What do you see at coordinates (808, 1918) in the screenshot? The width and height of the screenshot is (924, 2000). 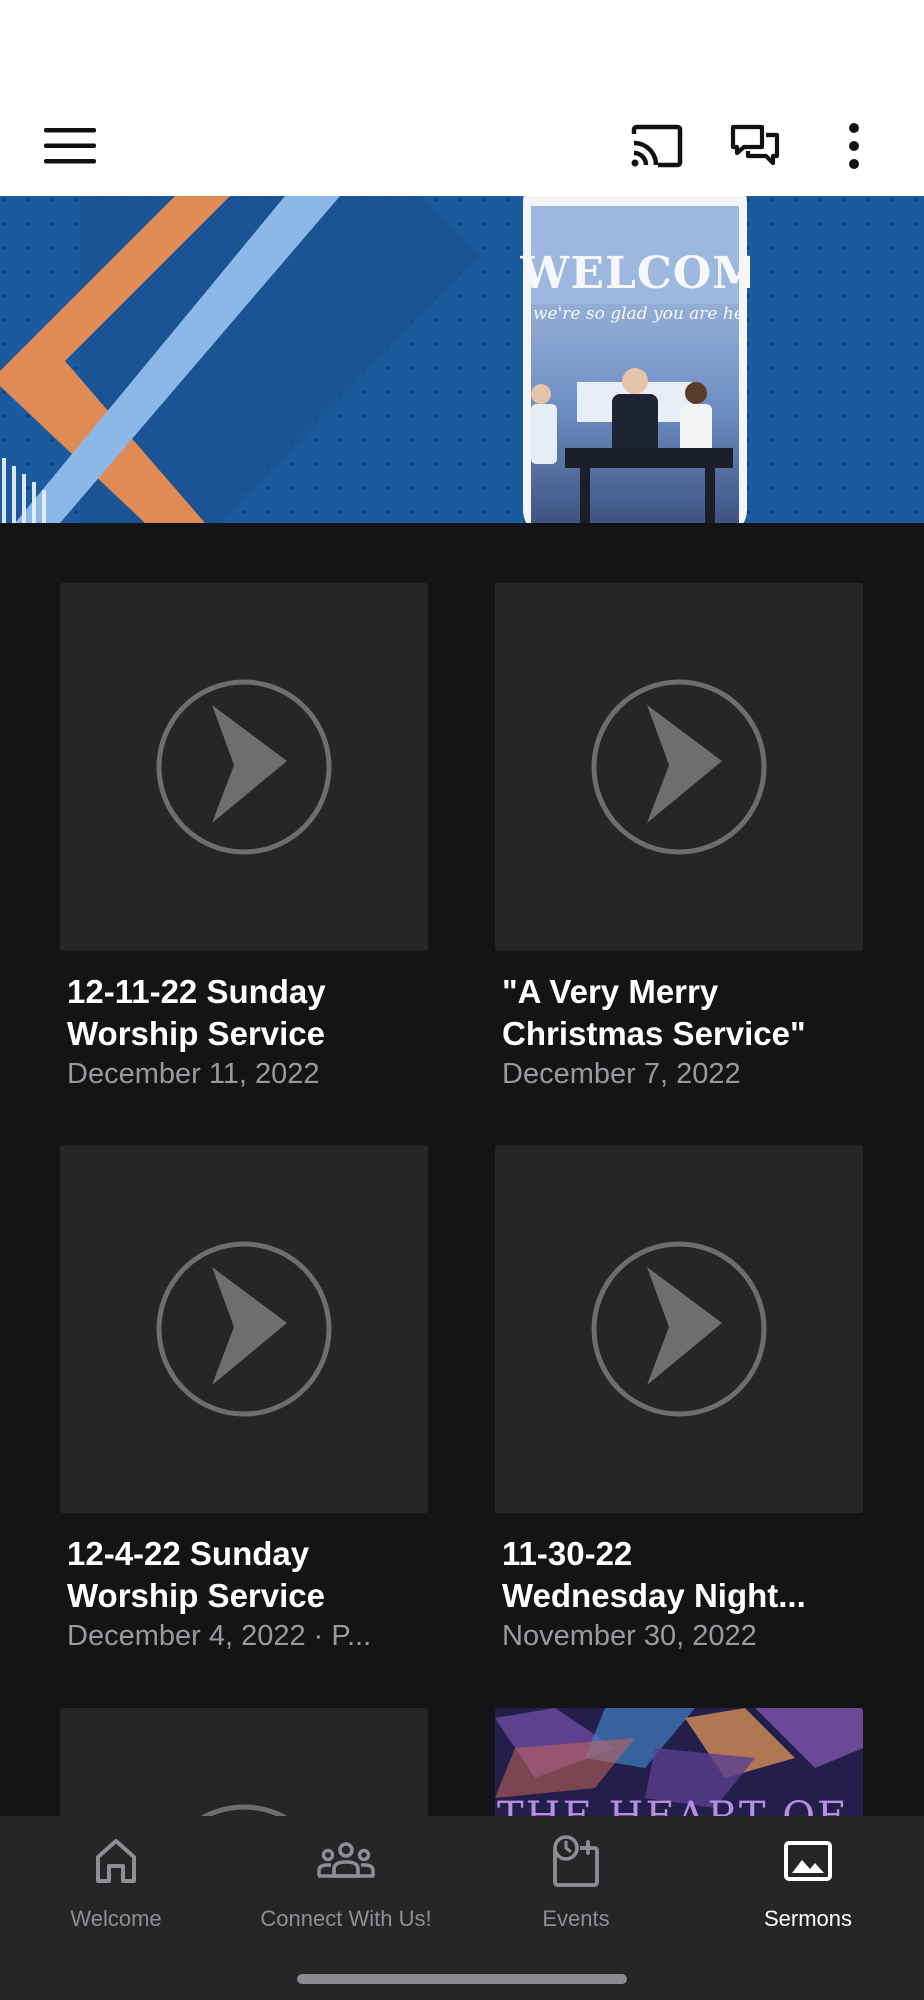 I see `nav-label: Sermons` at bounding box center [808, 1918].